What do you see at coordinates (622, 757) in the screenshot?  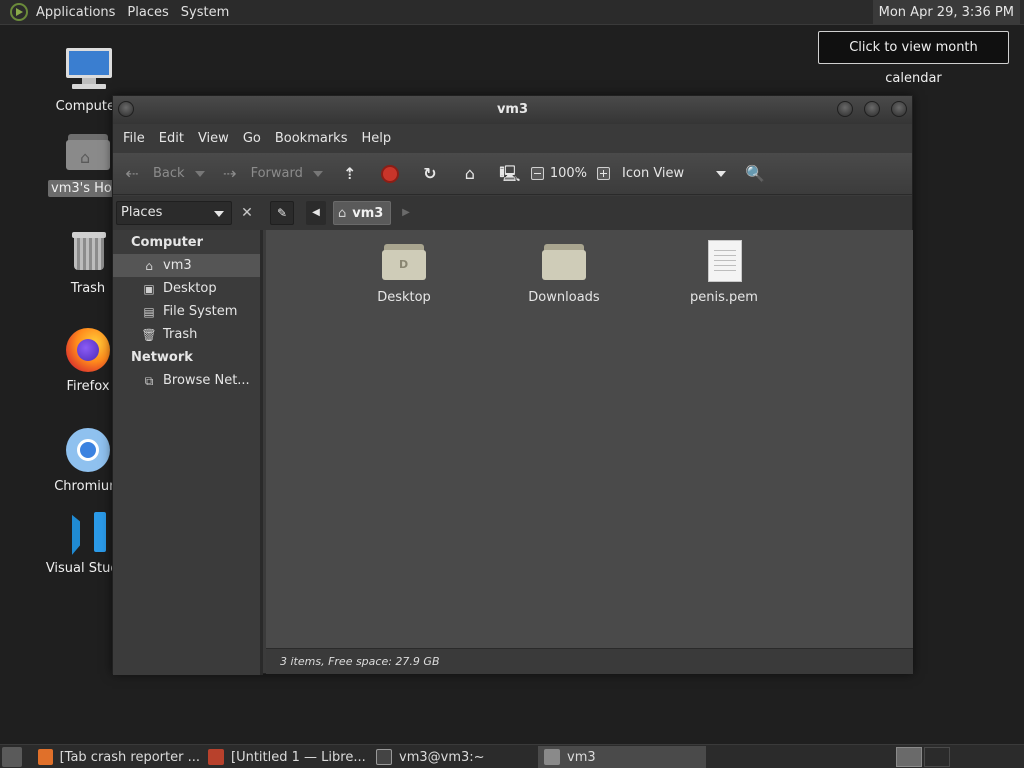 I see `taskbar-item-file-manager: vm3` at bounding box center [622, 757].